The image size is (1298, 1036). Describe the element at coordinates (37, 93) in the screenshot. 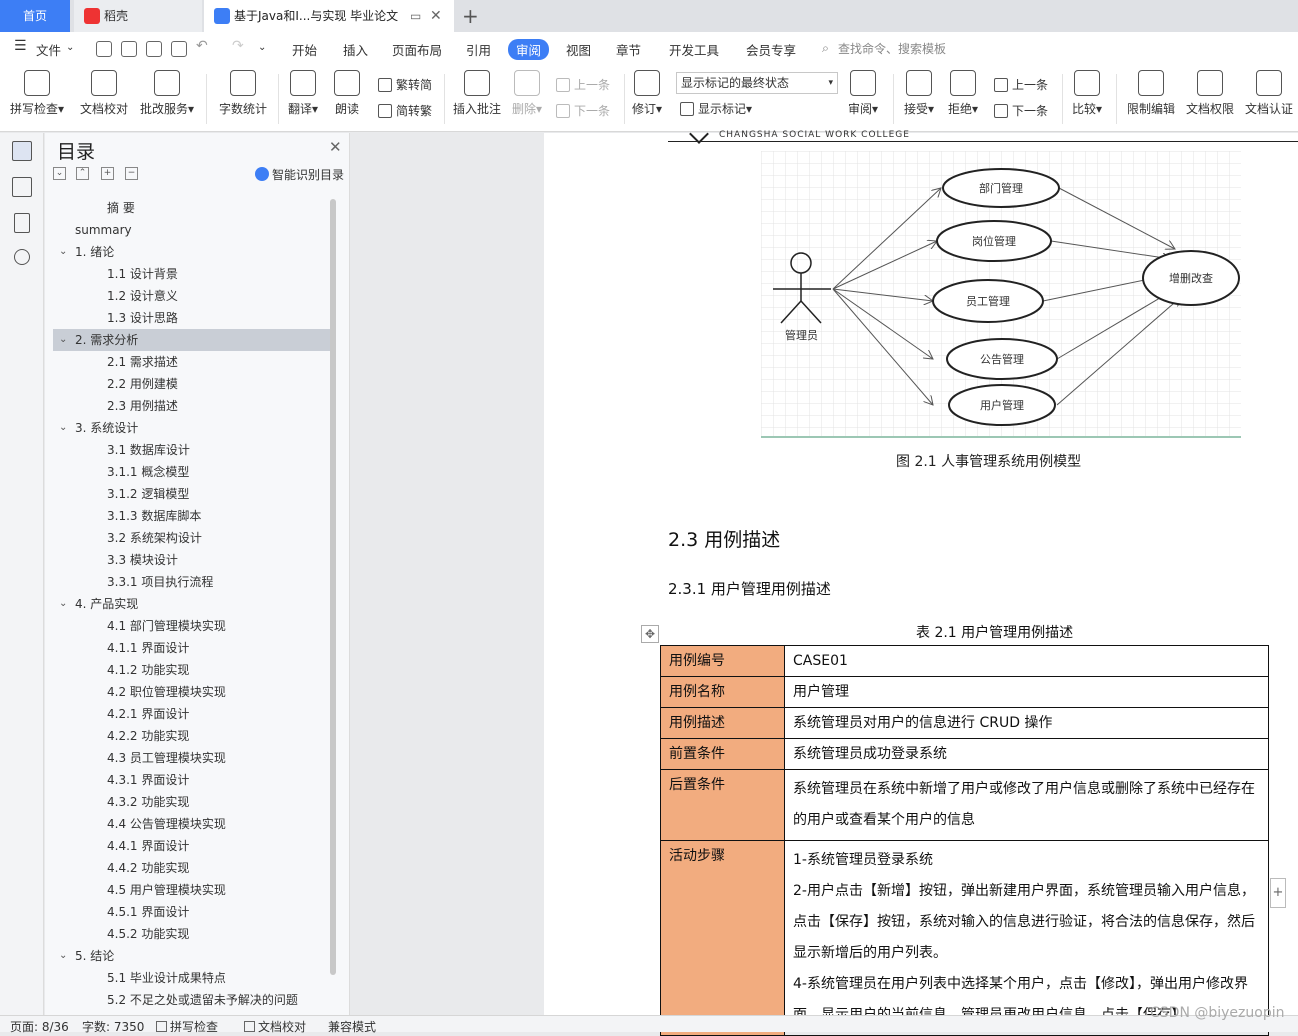

I see `spell-check-button: 拼写检查▾` at that location.